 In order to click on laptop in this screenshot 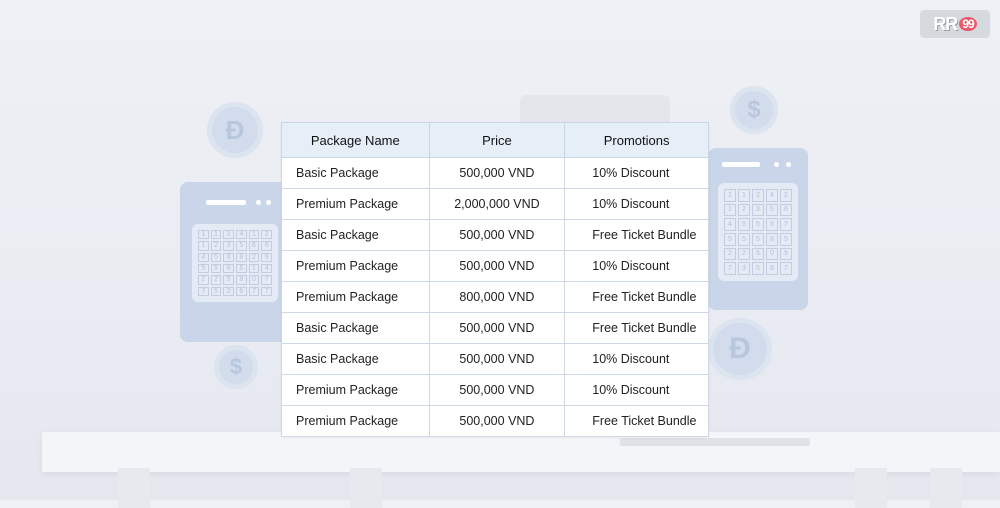, I will do `click(715, 442)`.